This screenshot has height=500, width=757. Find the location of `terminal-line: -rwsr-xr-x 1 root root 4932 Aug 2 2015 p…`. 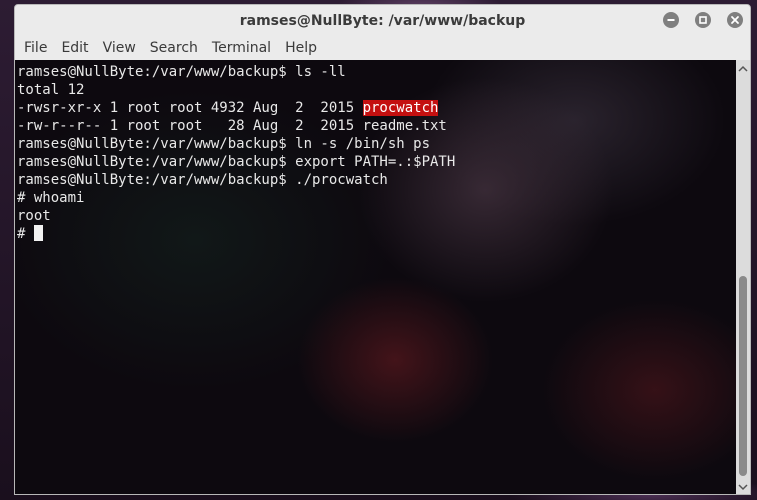

terminal-line: -rwsr-xr-x 1 root root 4932 Aug 2 2015 p… is located at coordinates (236, 108).